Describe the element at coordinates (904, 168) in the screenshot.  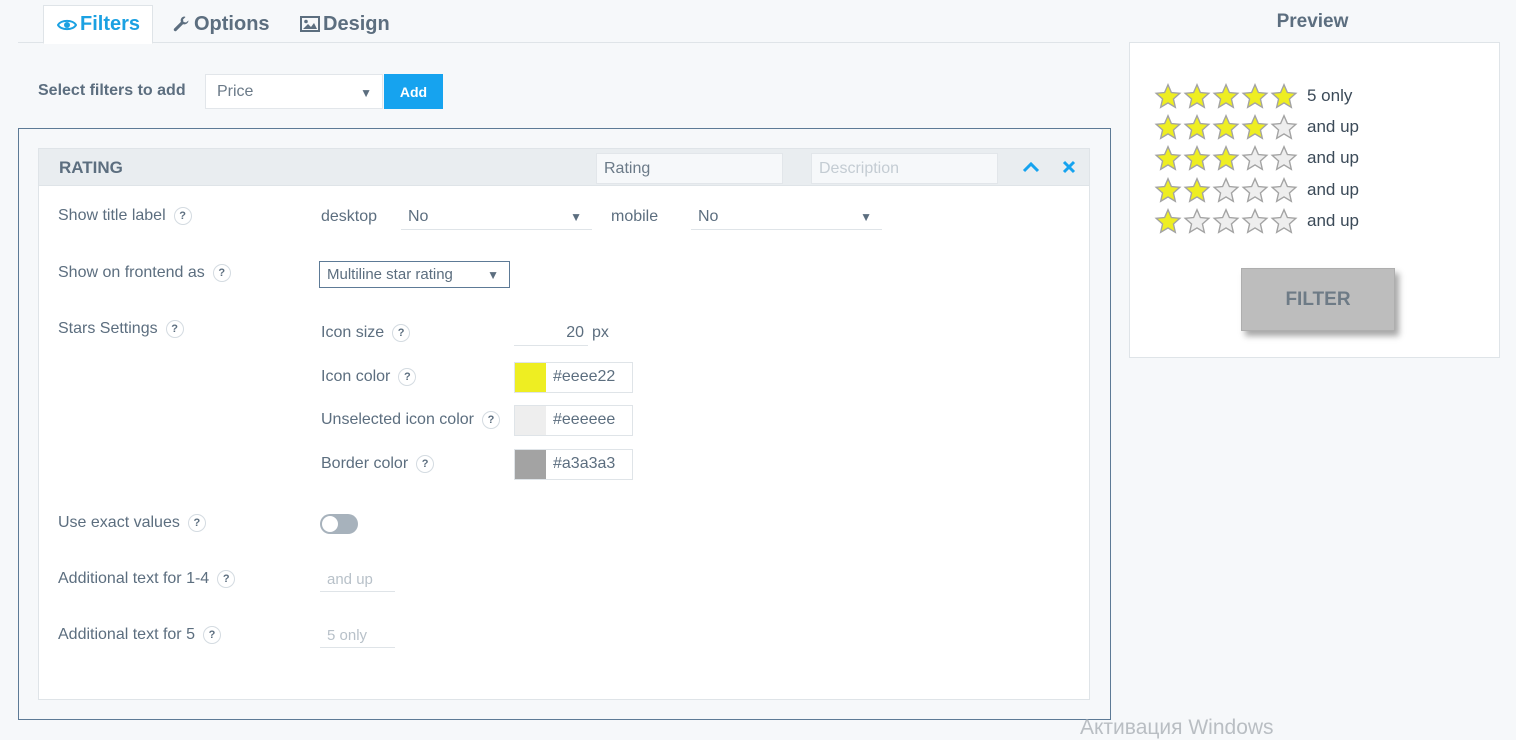
I see `filter-description-input: Description` at that location.